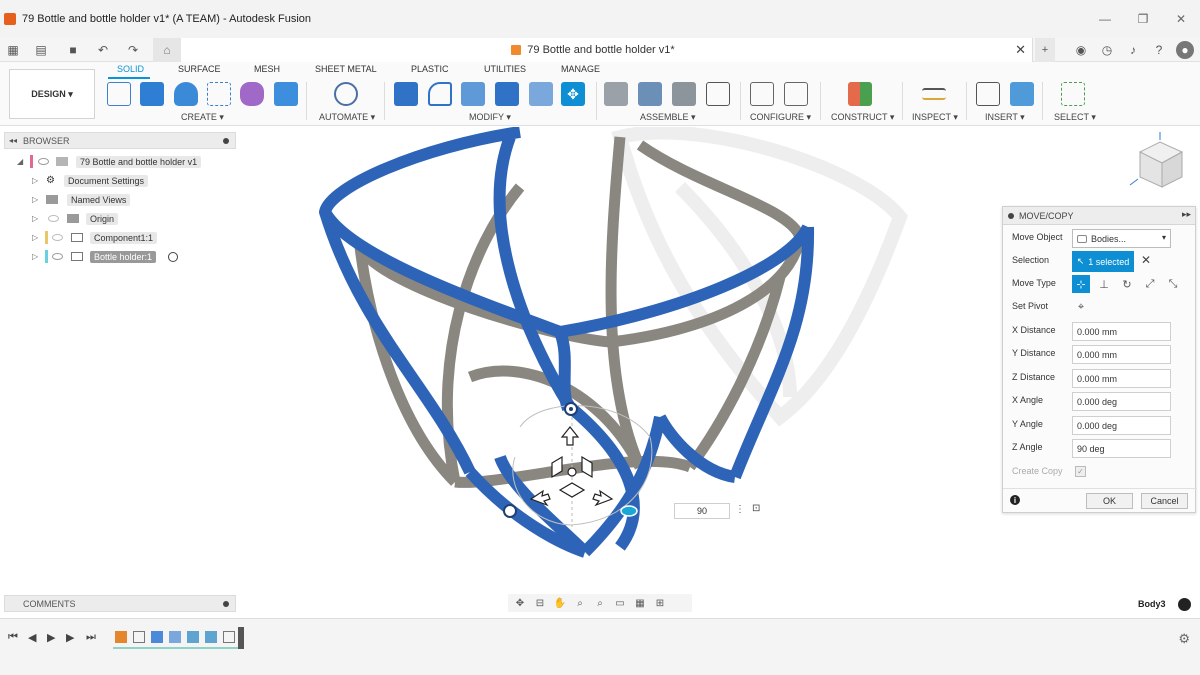  What do you see at coordinates (718, 94) in the screenshot?
I see `joint-origin-icon` at bounding box center [718, 94].